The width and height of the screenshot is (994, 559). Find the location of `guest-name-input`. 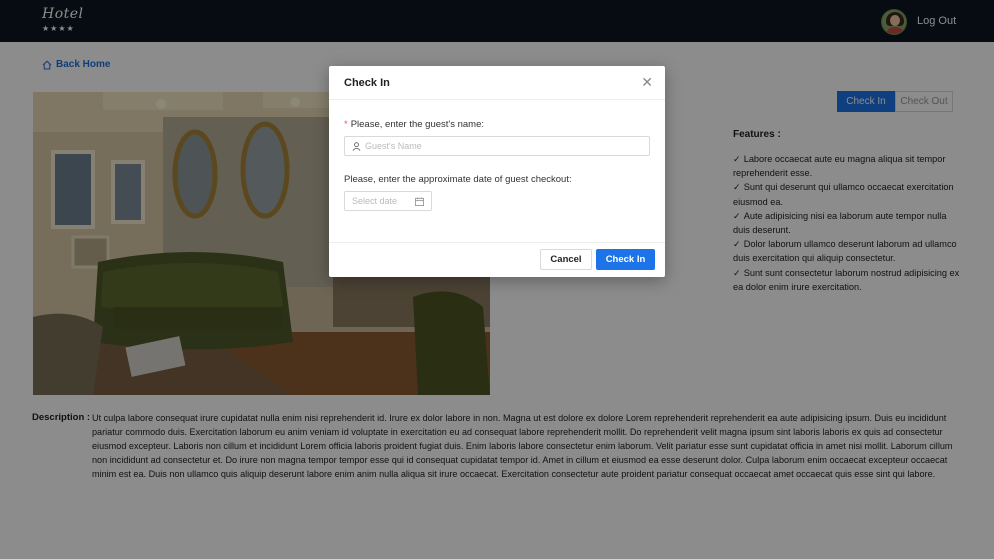

guest-name-input is located at coordinates (495, 146).